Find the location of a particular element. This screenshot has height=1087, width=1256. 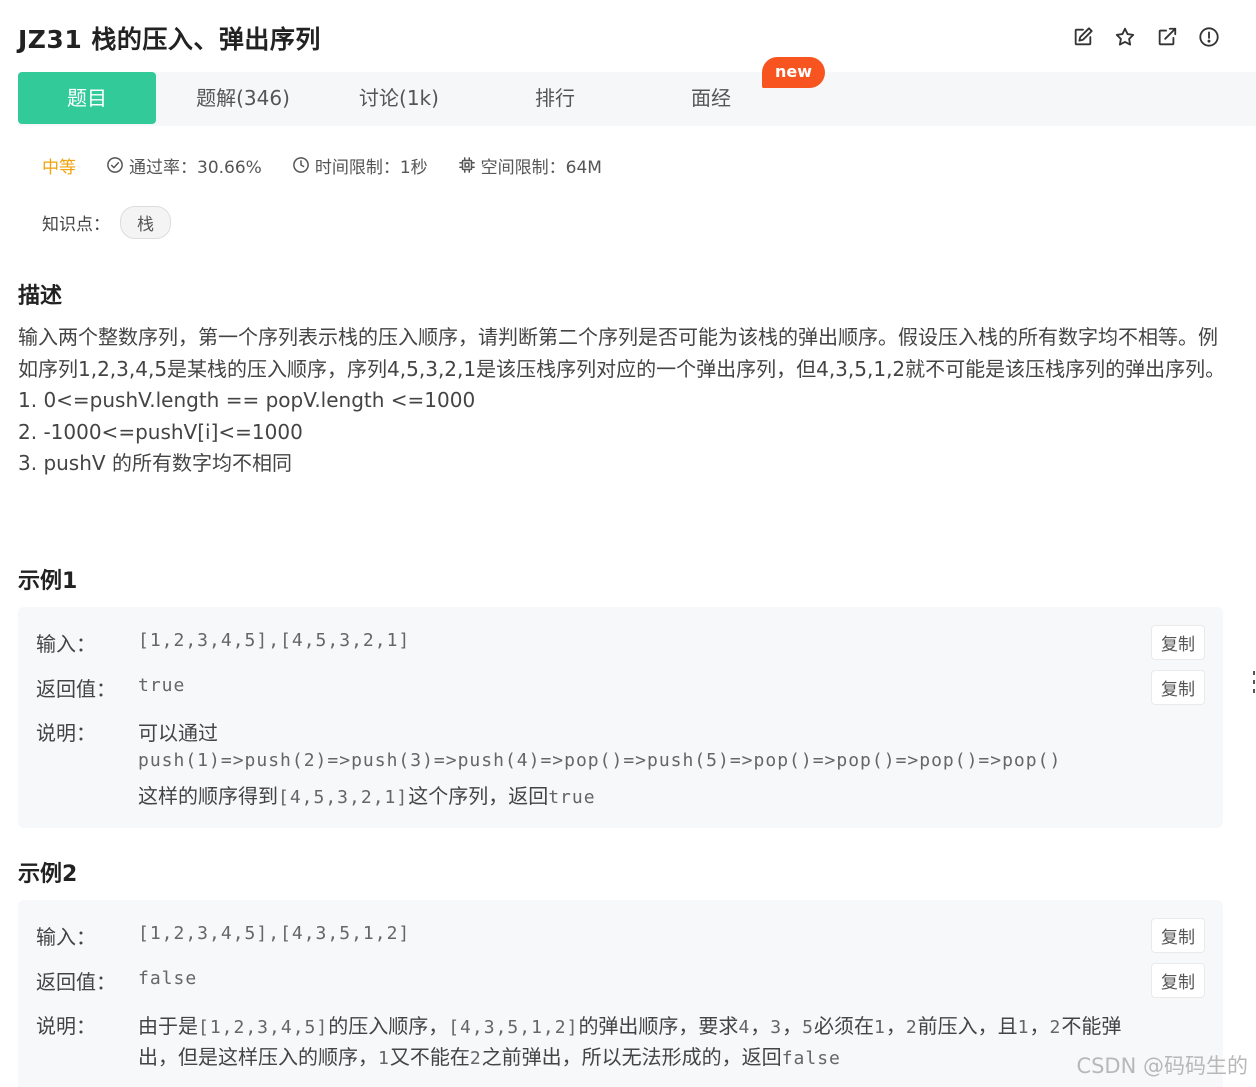

explain-code: [4,3,5,1,2] is located at coordinates (513, 1027).